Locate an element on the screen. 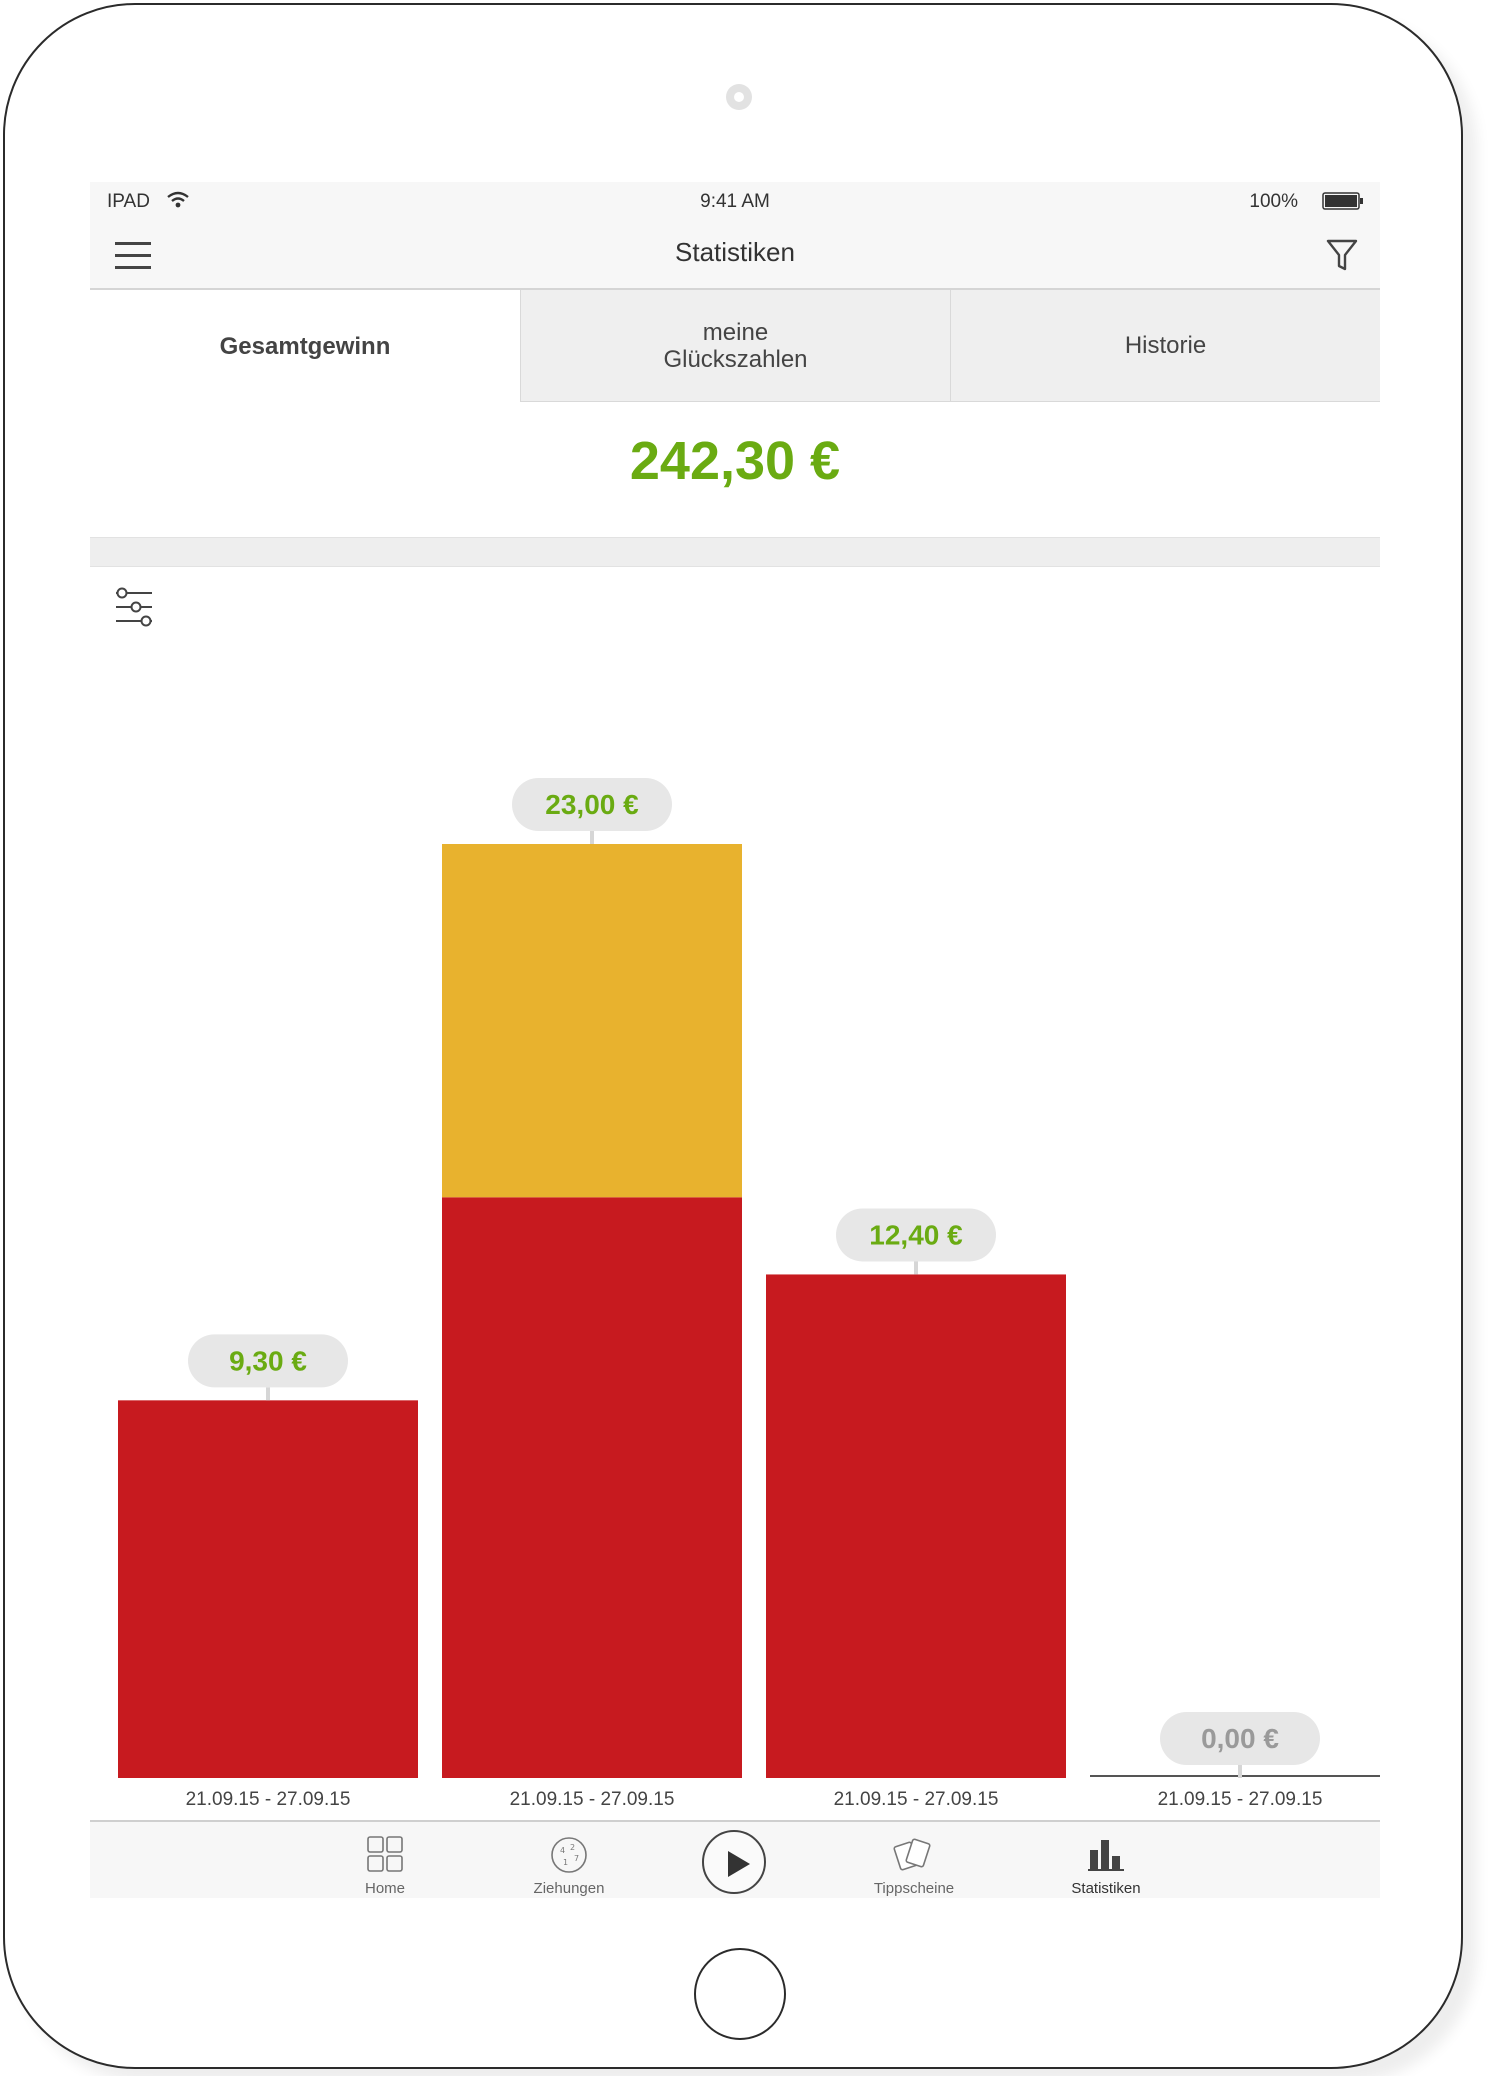 The height and width of the screenshot is (2076, 1496). lottery-ball-icon: 4 2 7 1 is located at coordinates (569, 1857).